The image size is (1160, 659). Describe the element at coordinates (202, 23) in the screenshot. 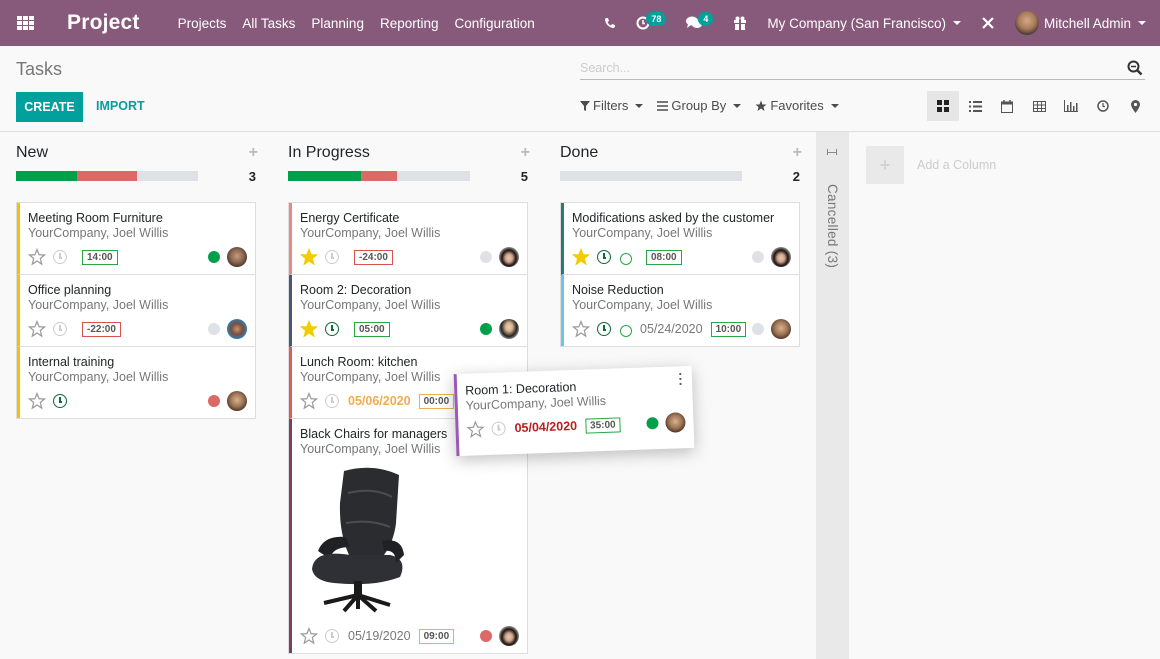

I see `menu-projects: Projects` at that location.